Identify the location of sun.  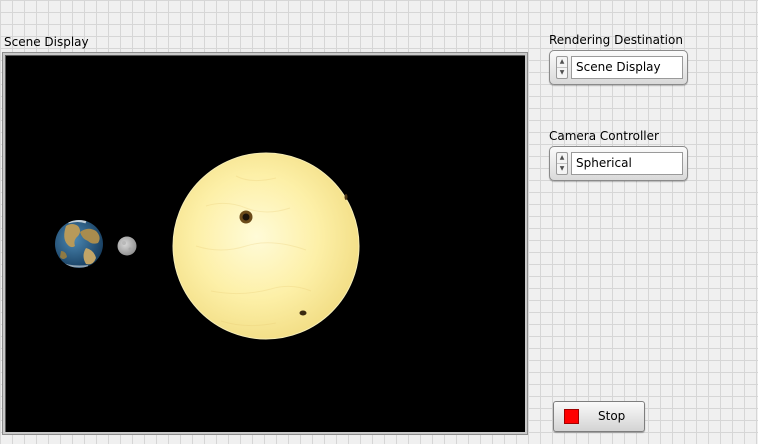
(266, 246).